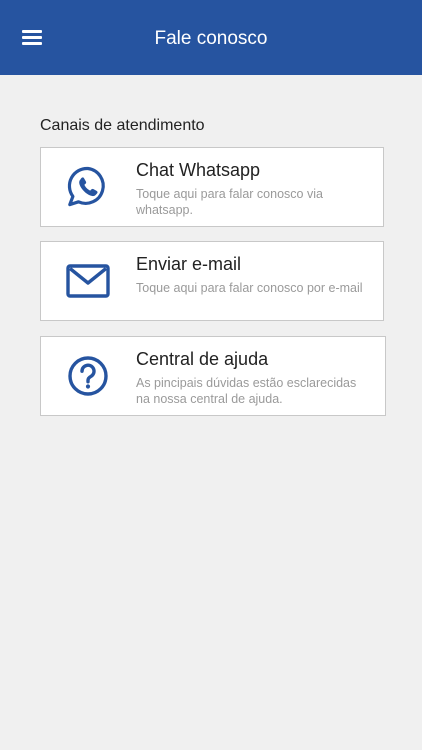 The image size is (422, 750). I want to click on channel-title: Enviar e-mail, so click(189, 264).